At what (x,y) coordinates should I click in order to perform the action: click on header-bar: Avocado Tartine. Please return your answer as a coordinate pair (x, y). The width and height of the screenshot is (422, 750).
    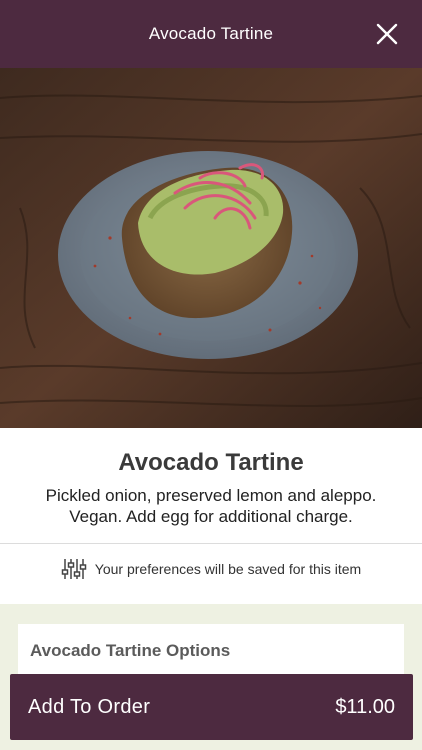
    Looking at the image, I should click on (211, 34).